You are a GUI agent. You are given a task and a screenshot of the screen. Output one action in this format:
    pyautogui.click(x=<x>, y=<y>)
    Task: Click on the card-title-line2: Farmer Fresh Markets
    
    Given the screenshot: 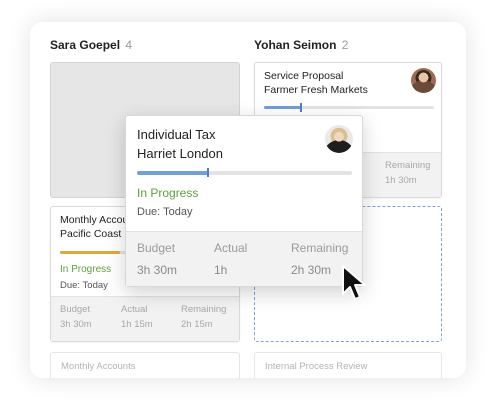 What is the action you would take?
    pyautogui.click(x=316, y=90)
    